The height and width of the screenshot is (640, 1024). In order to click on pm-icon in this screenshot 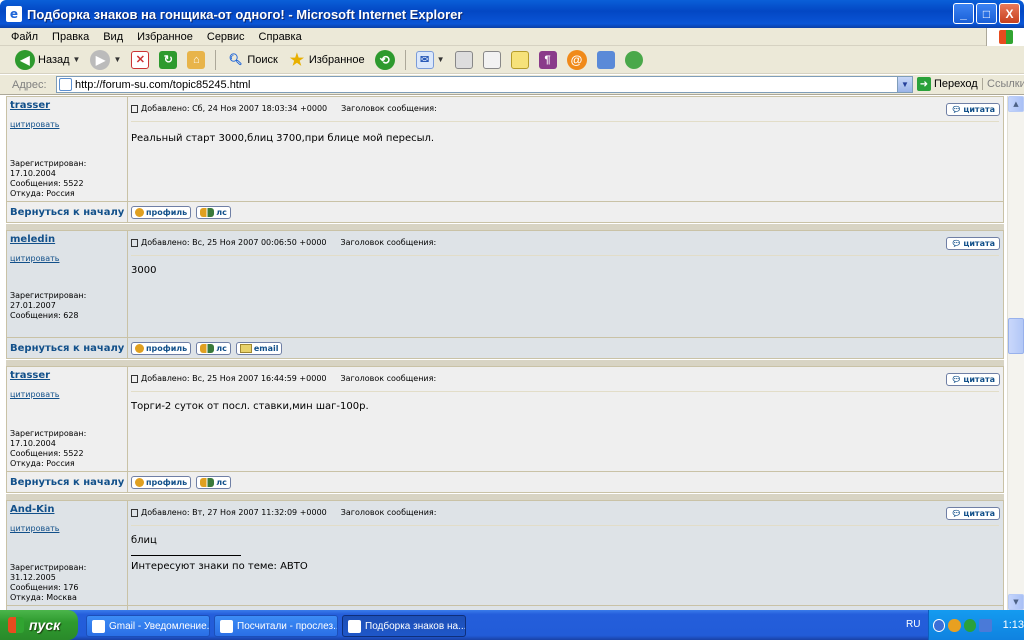, I will do `click(207, 212)`.